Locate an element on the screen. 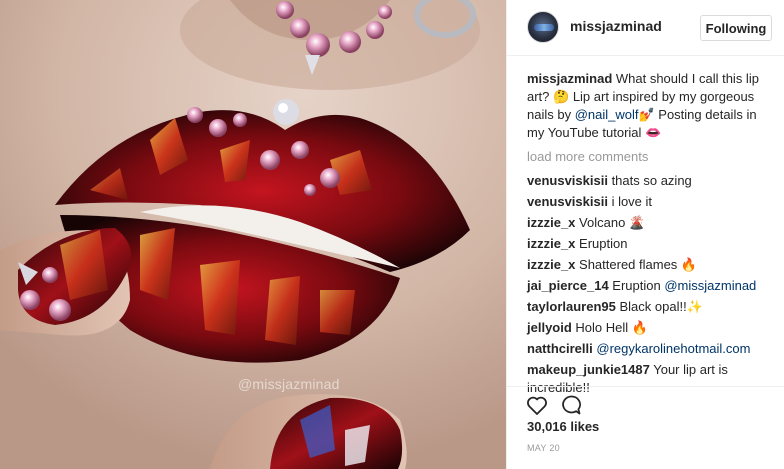 This screenshot has height=469, width=784. post-header: missjazminad Following is located at coordinates (645, 28).